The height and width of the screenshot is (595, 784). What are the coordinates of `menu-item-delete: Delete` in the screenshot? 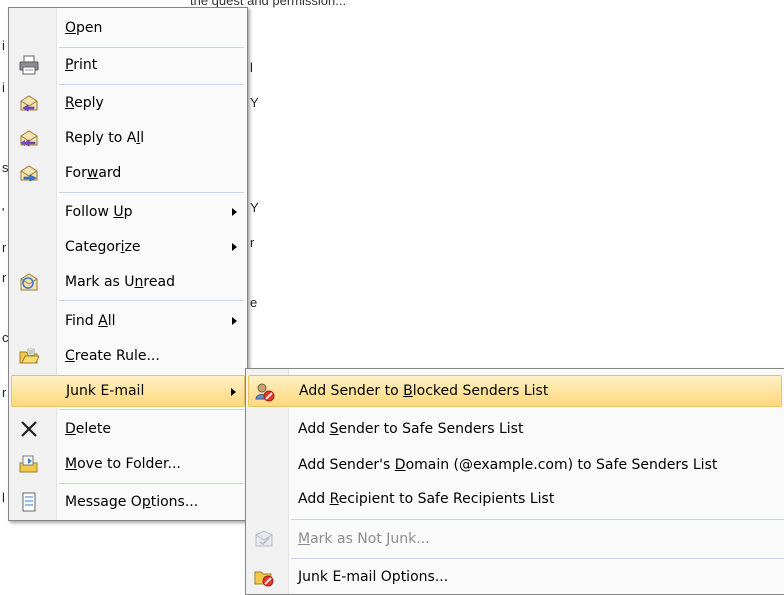 It's located at (128, 429).